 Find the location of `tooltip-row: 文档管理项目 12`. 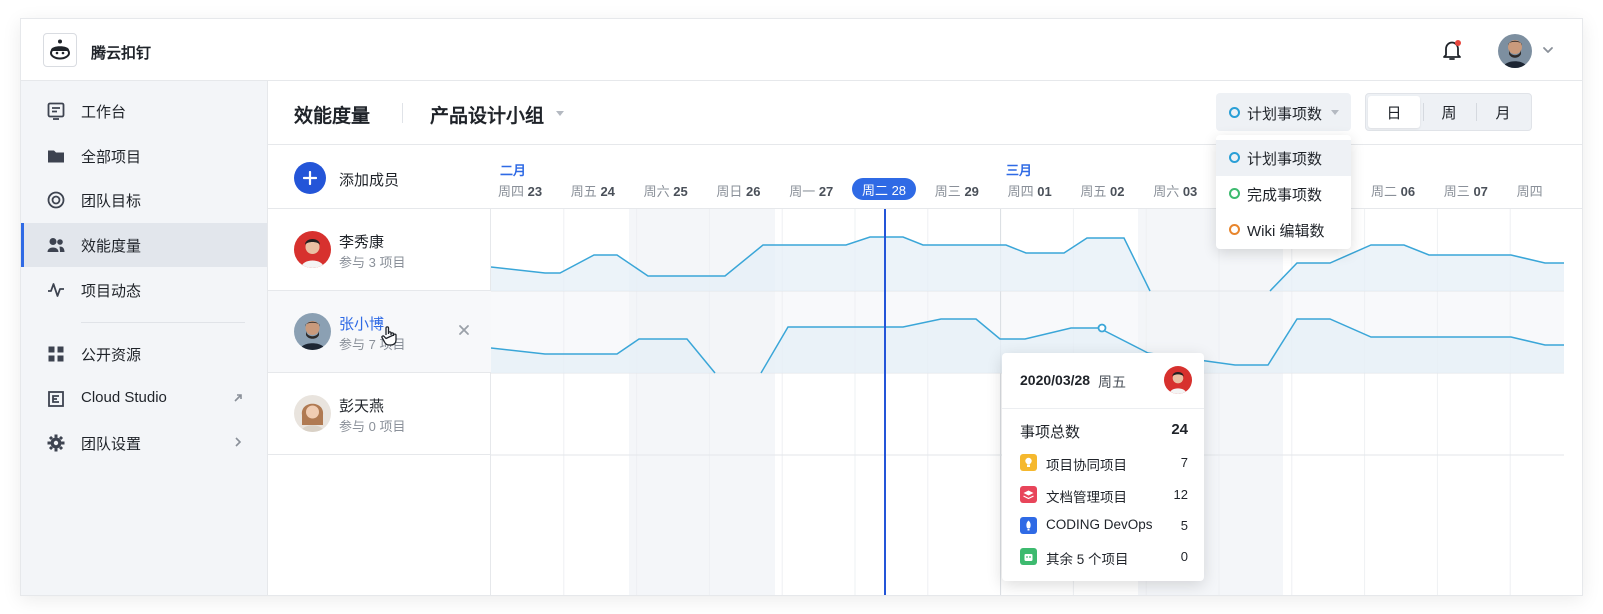

tooltip-row: 文档管理项目 12 is located at coordinates (1105, 495).